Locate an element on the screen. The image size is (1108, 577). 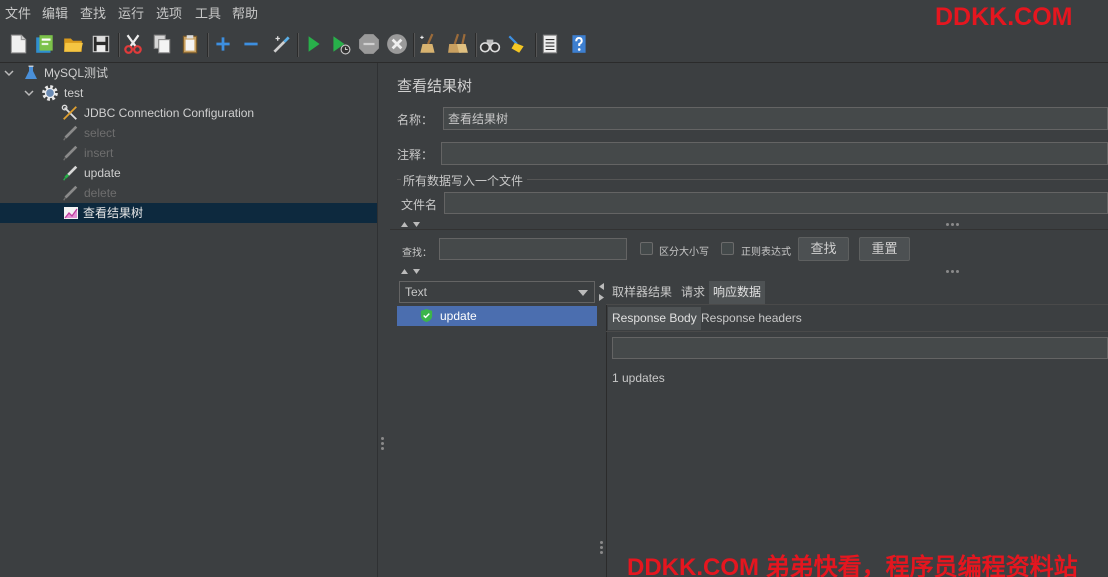
tree-node-label: MySQL测试 is located at coordinates (76, 73).